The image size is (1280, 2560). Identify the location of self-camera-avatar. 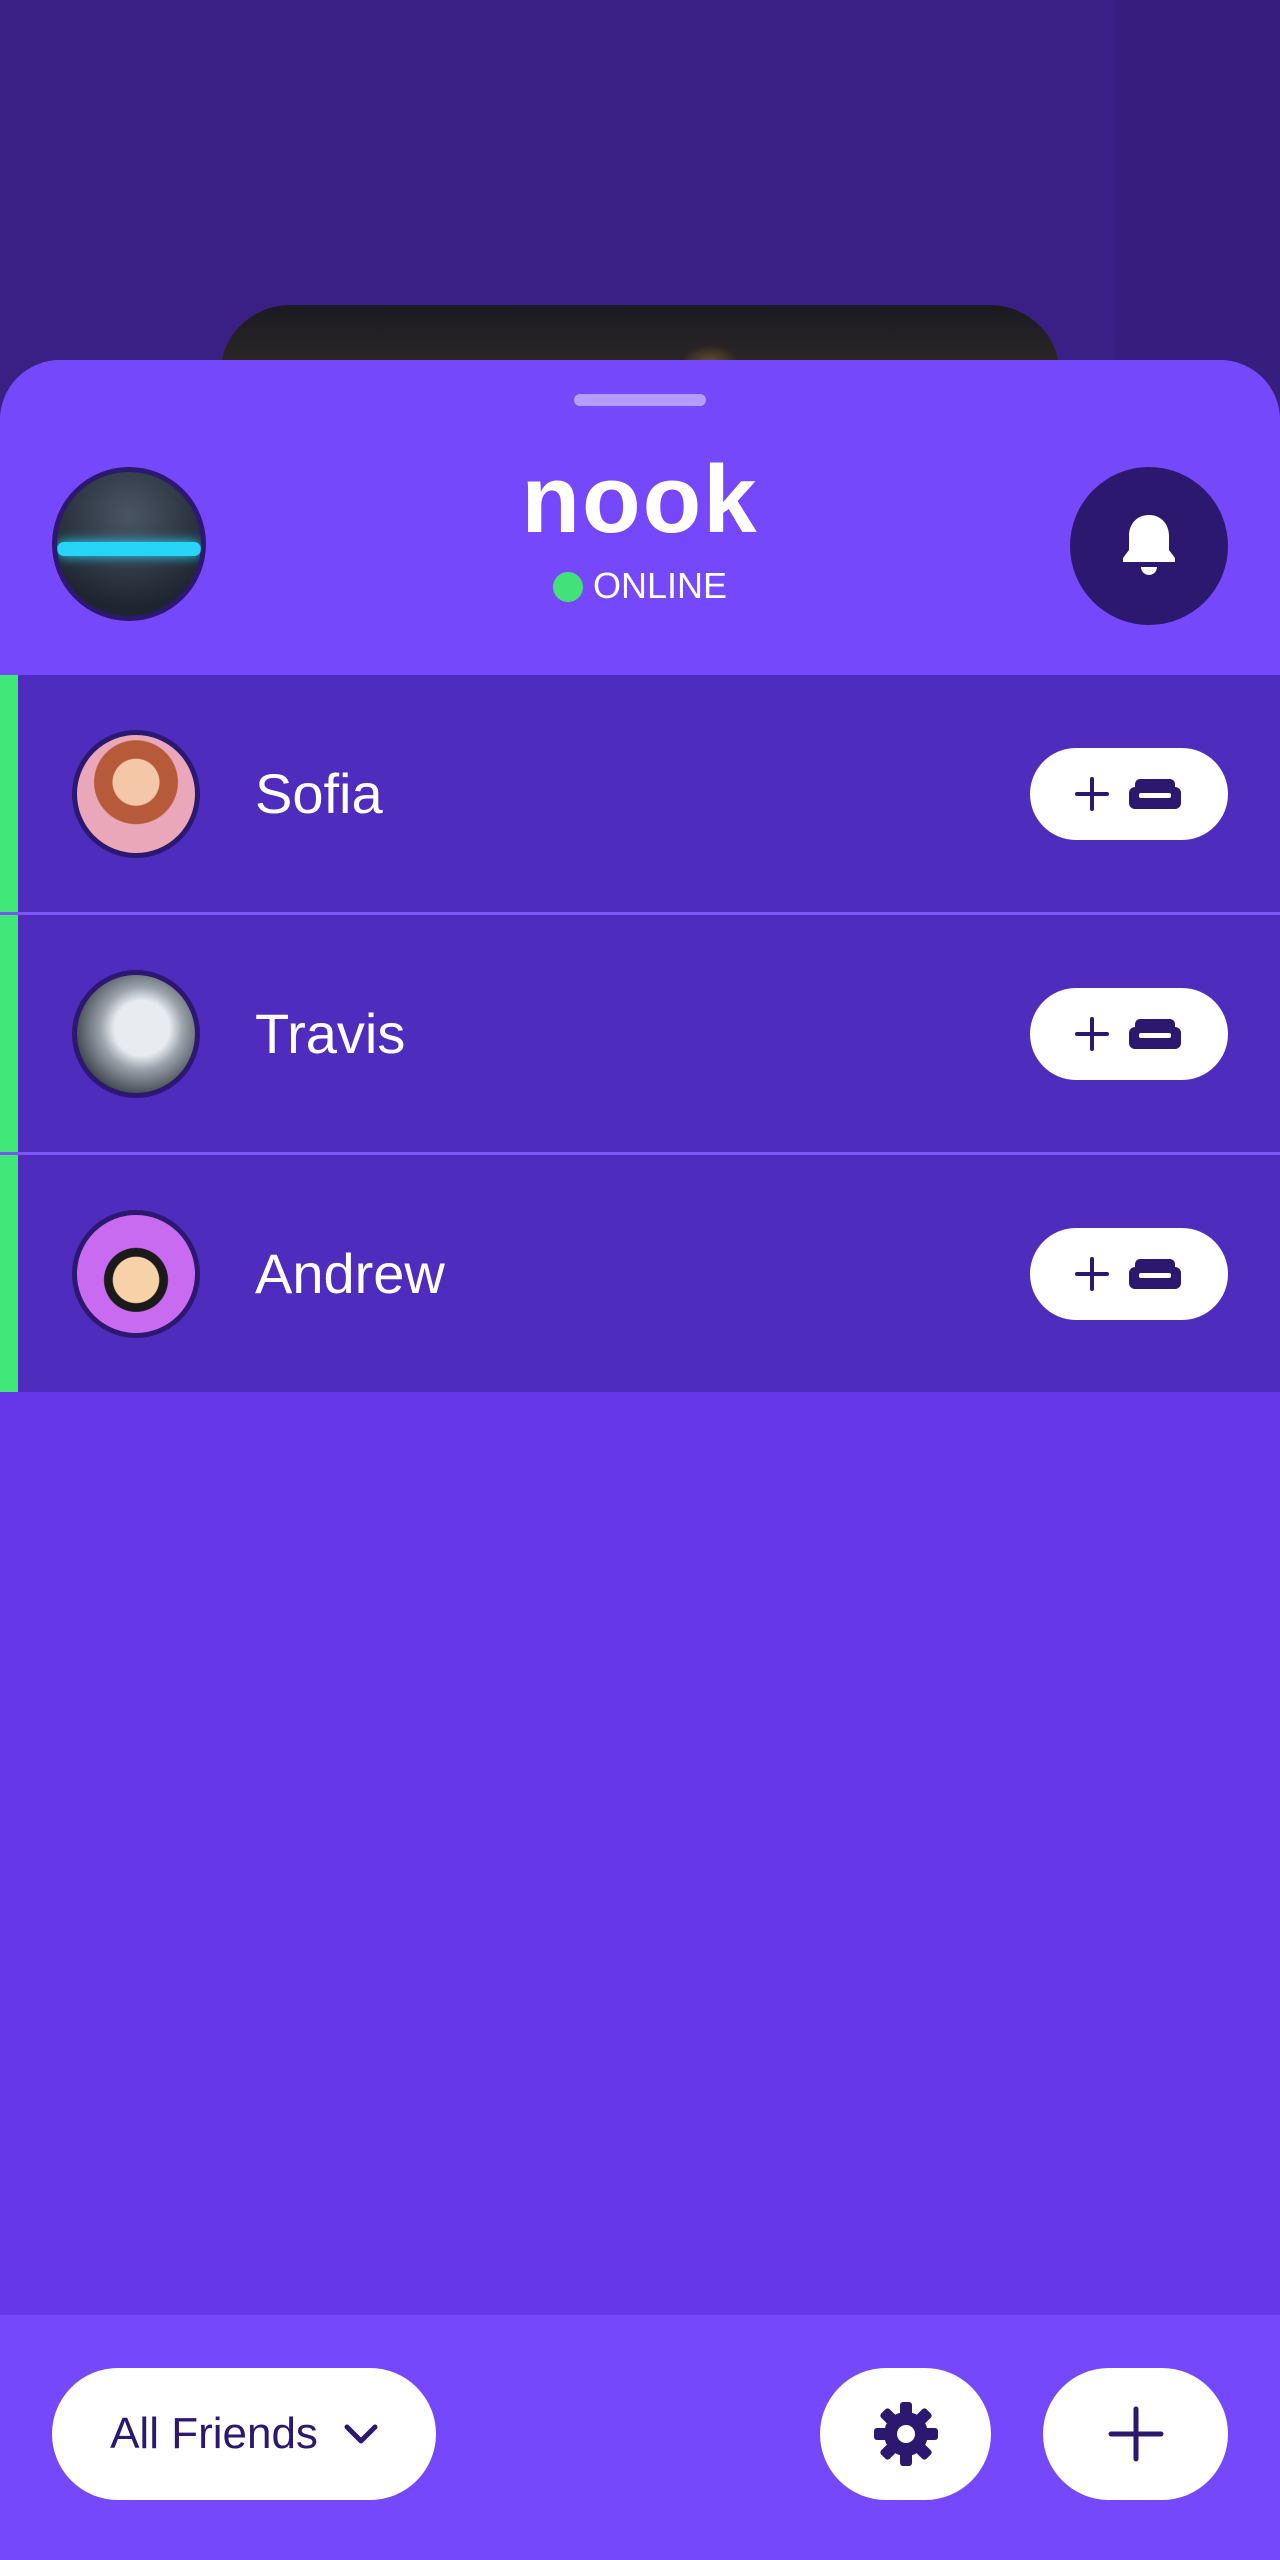
(129, 544).